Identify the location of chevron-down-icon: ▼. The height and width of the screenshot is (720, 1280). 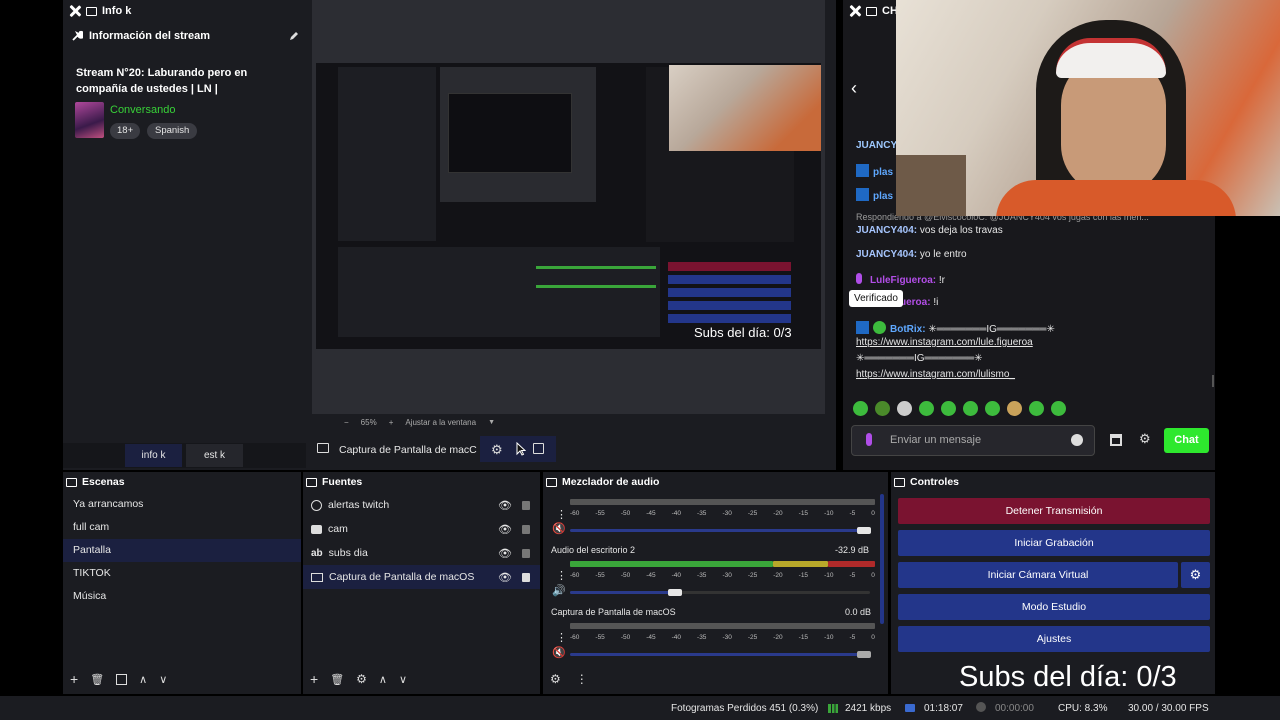
(491, 422).